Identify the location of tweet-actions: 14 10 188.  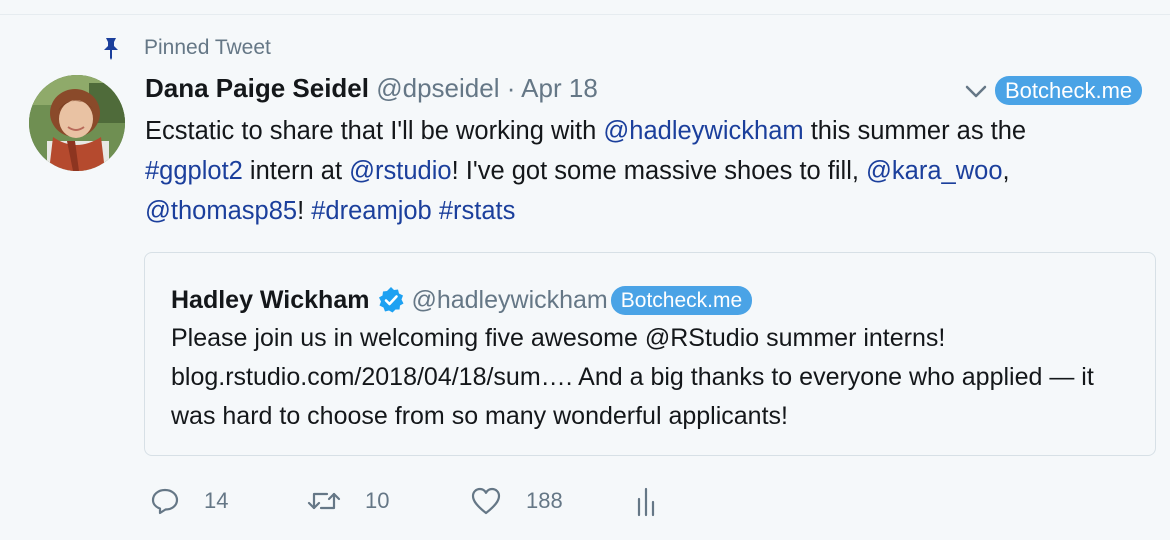
(585, 501).